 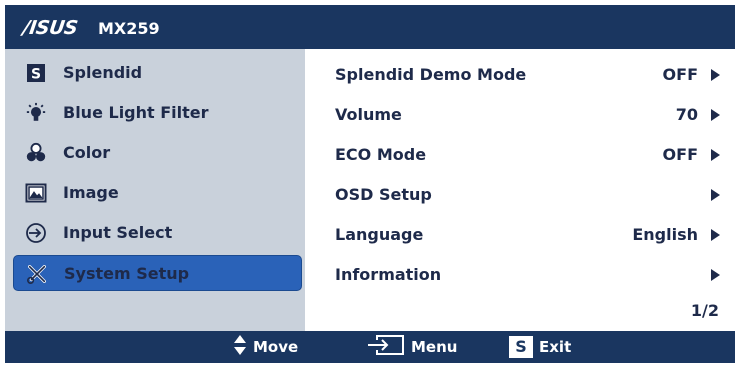 I want to click on sidebar-item-label: Blue Light Filter, so click(x=136, y=112).